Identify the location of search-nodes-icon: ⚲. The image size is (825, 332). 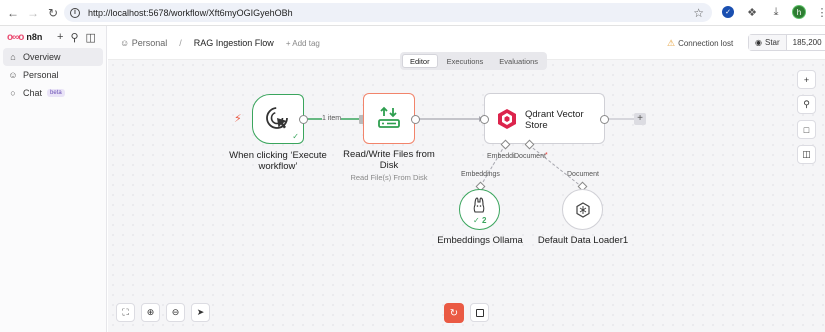
(806, 104).